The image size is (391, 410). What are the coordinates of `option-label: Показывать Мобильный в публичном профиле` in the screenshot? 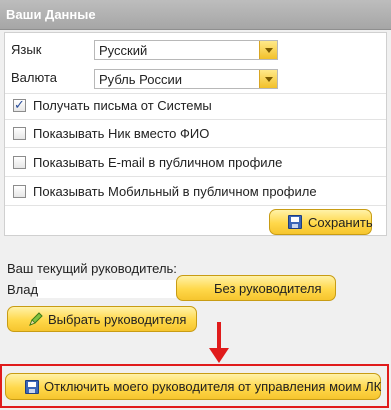 It's located at (175, 191).